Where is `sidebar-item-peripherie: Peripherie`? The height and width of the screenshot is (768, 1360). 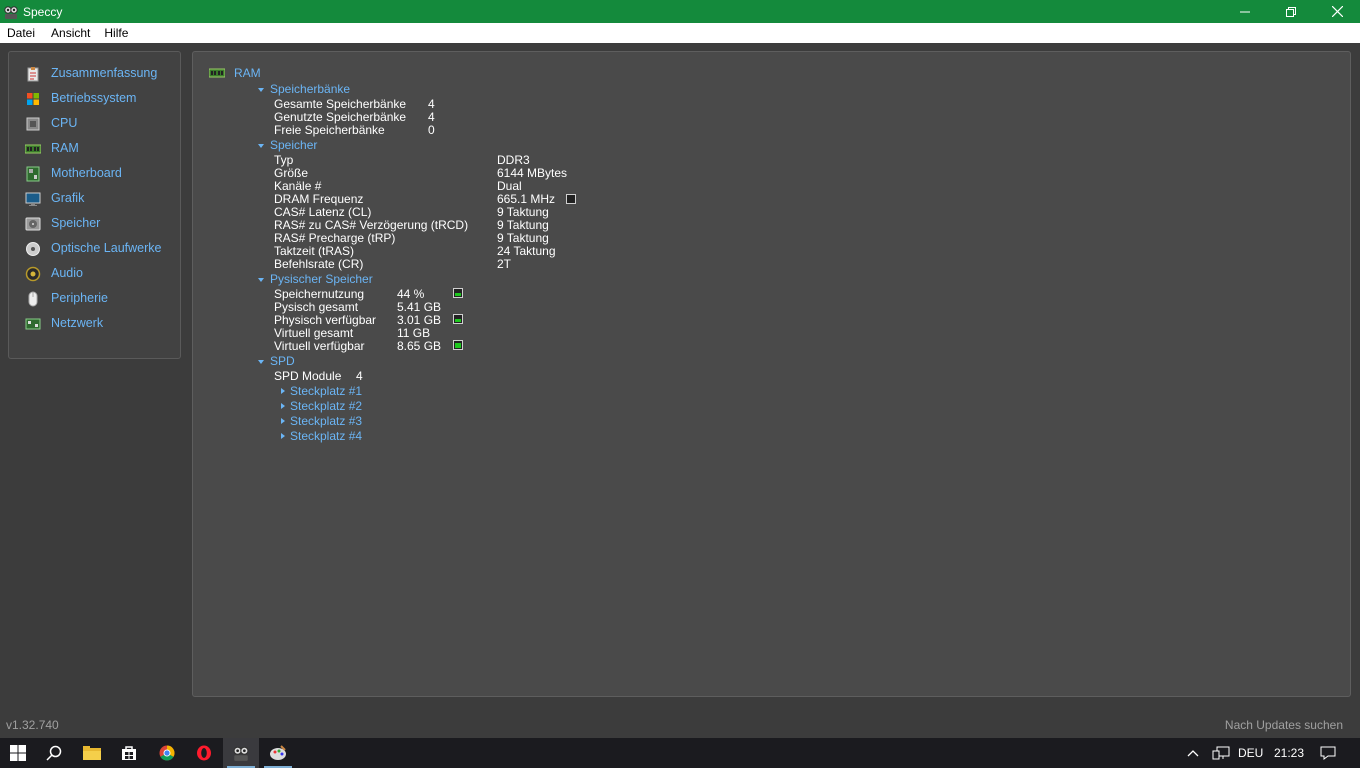
sidebar-item-peripherie: Peripherie is located at coordinates (66, 298).